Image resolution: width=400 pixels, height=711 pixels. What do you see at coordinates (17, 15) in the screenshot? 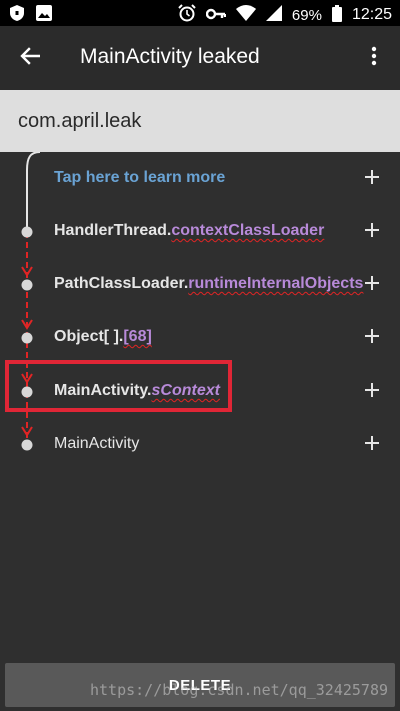
I see `shield-icon` at bounding box center [17, 15].